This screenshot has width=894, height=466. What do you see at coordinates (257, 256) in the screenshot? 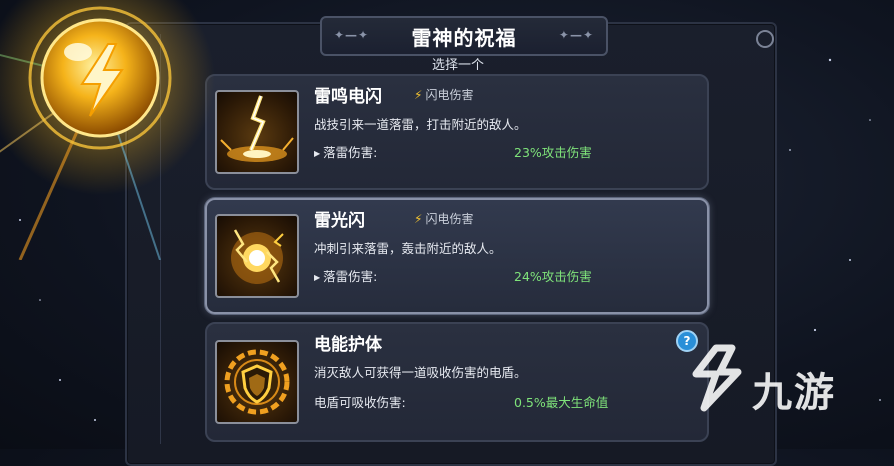
I see `lightning-orb-icon` at bounding box center [257, 256].